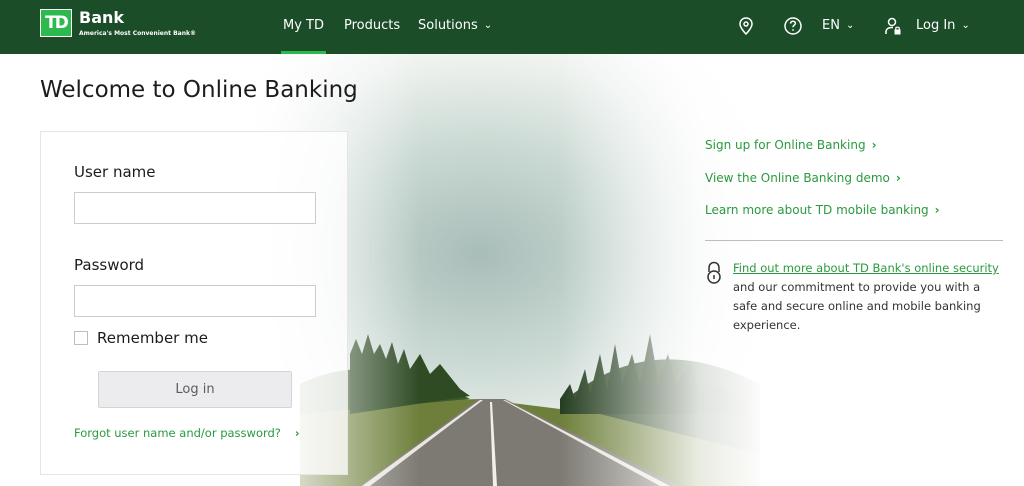 Image resolution: width=1024 pixels, height=486 pixels. I want to click on td-bank-logo: TD Bank America's Most Convenient Bank®, so click(118, 25).